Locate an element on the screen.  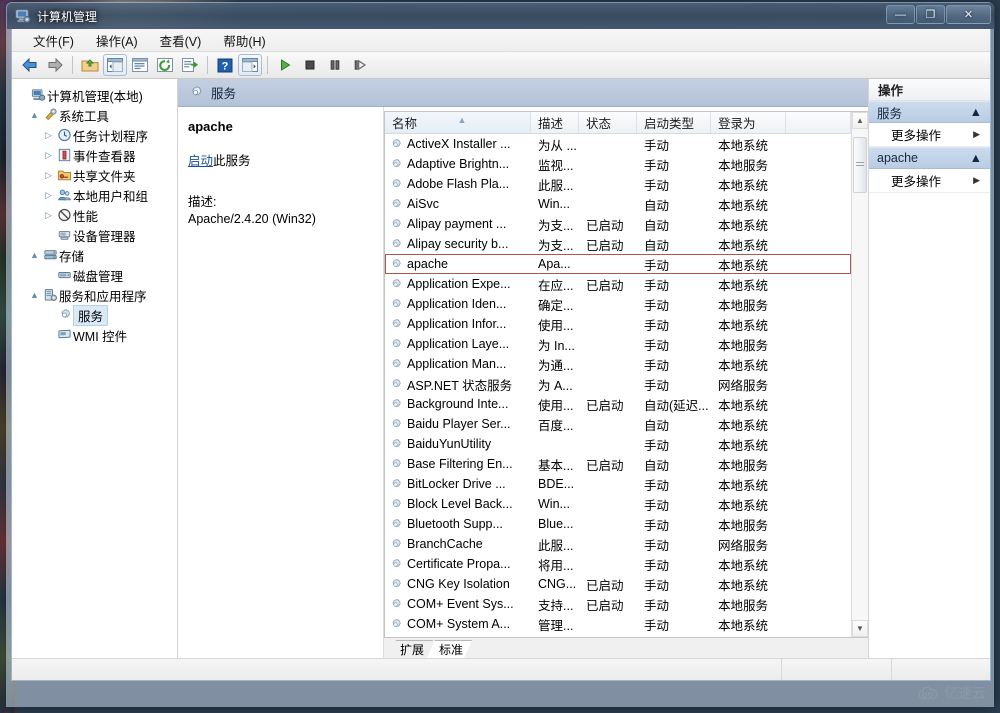
tree-performance: ▷ 性能 is located at coordinates (94, 215).